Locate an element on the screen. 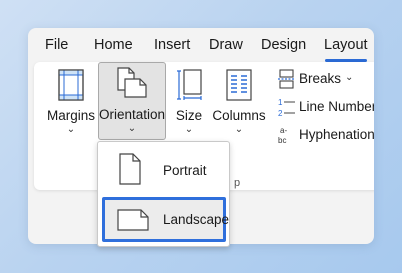 The height and width of the screenshot is (273, 402). margins-label: Margins is located at coordinates (70, 115).